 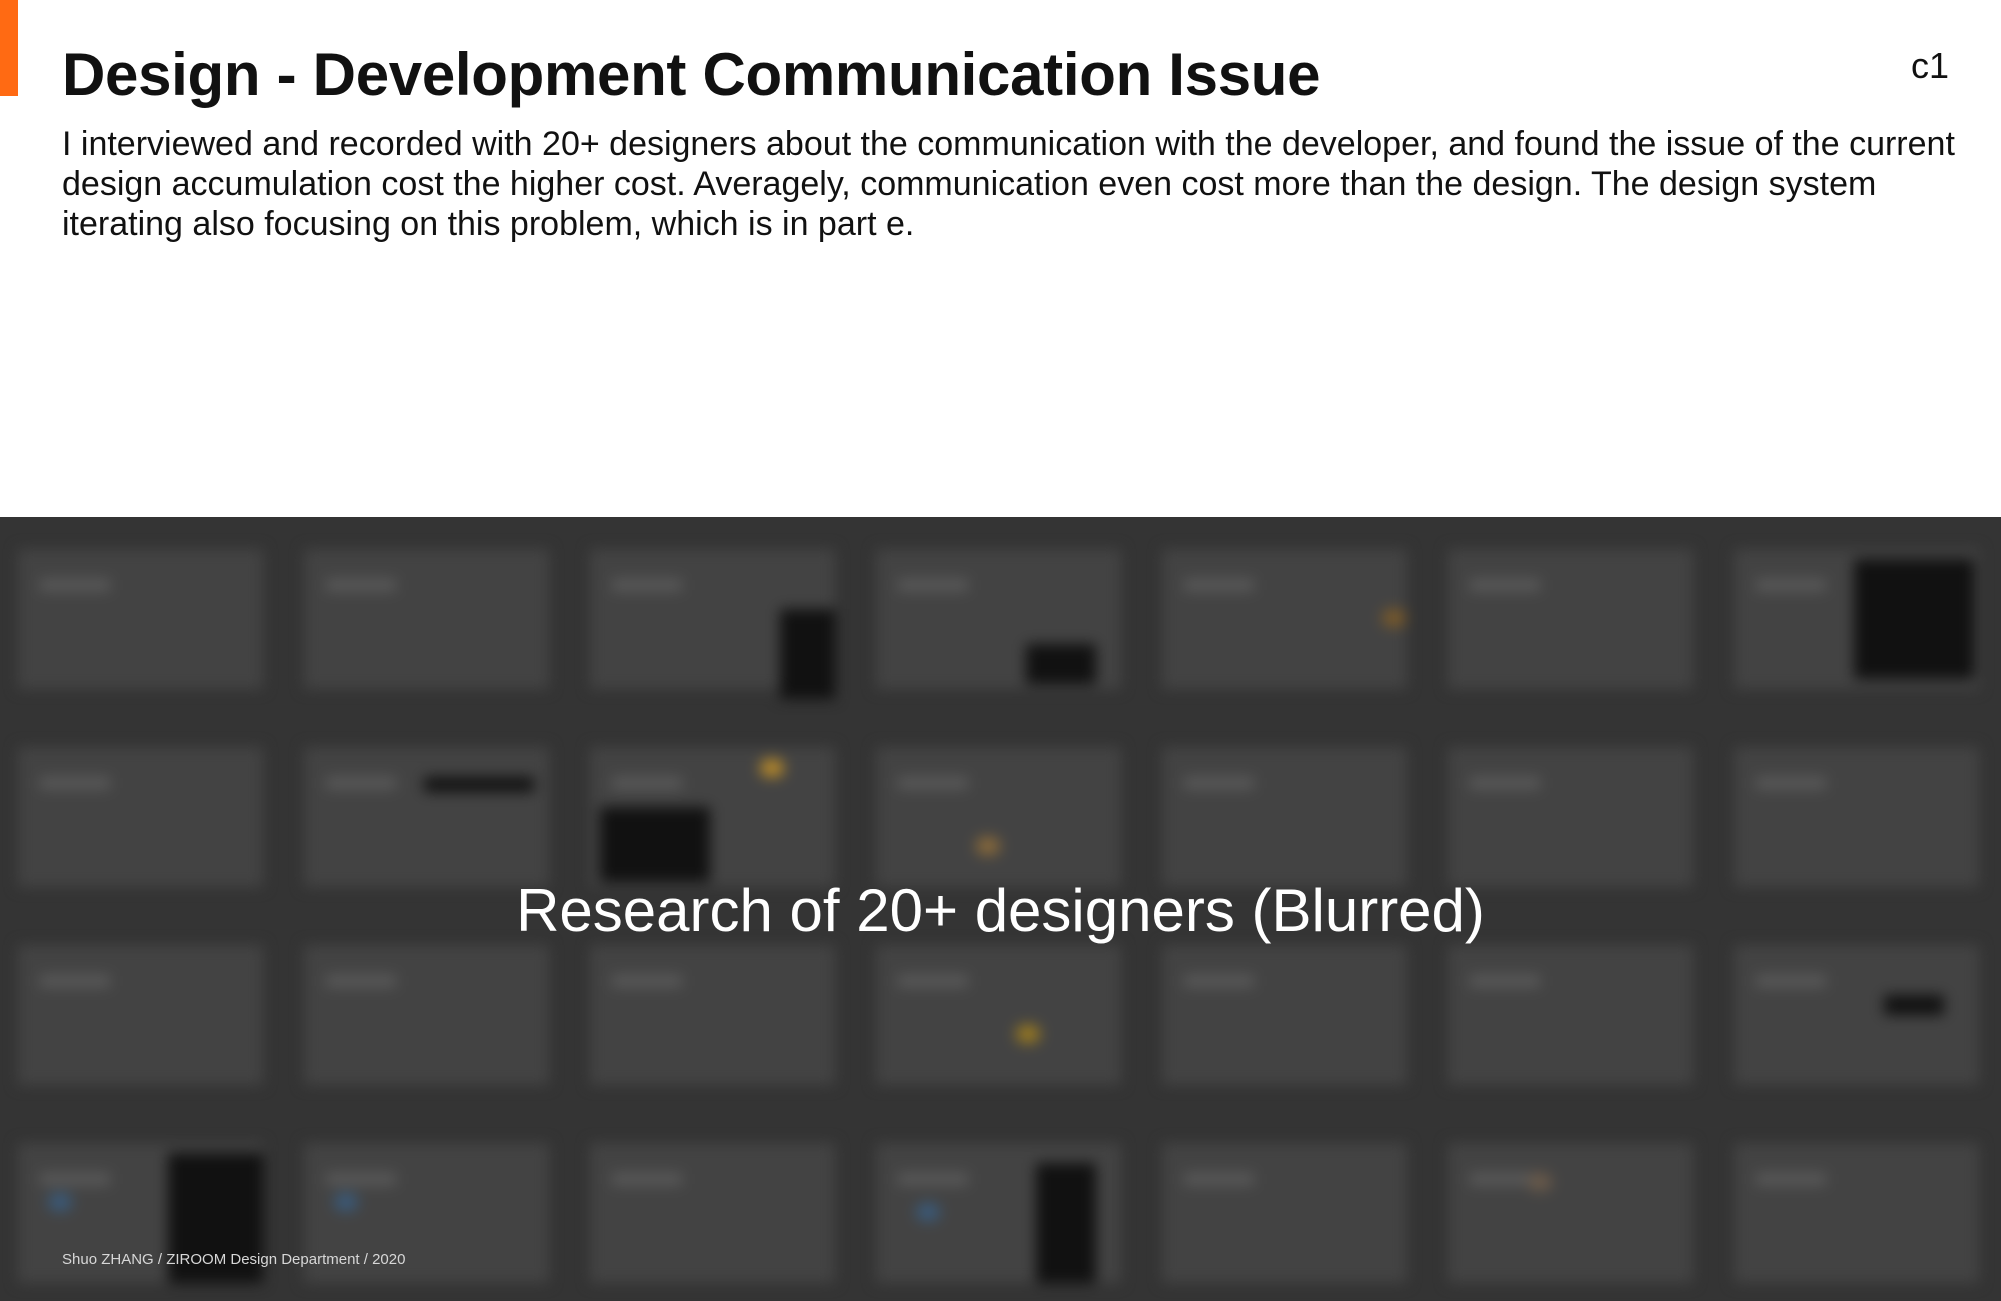 I want to click on research-caption: Research of 20+ designers (Blurred), so click(x=1000, y=910).